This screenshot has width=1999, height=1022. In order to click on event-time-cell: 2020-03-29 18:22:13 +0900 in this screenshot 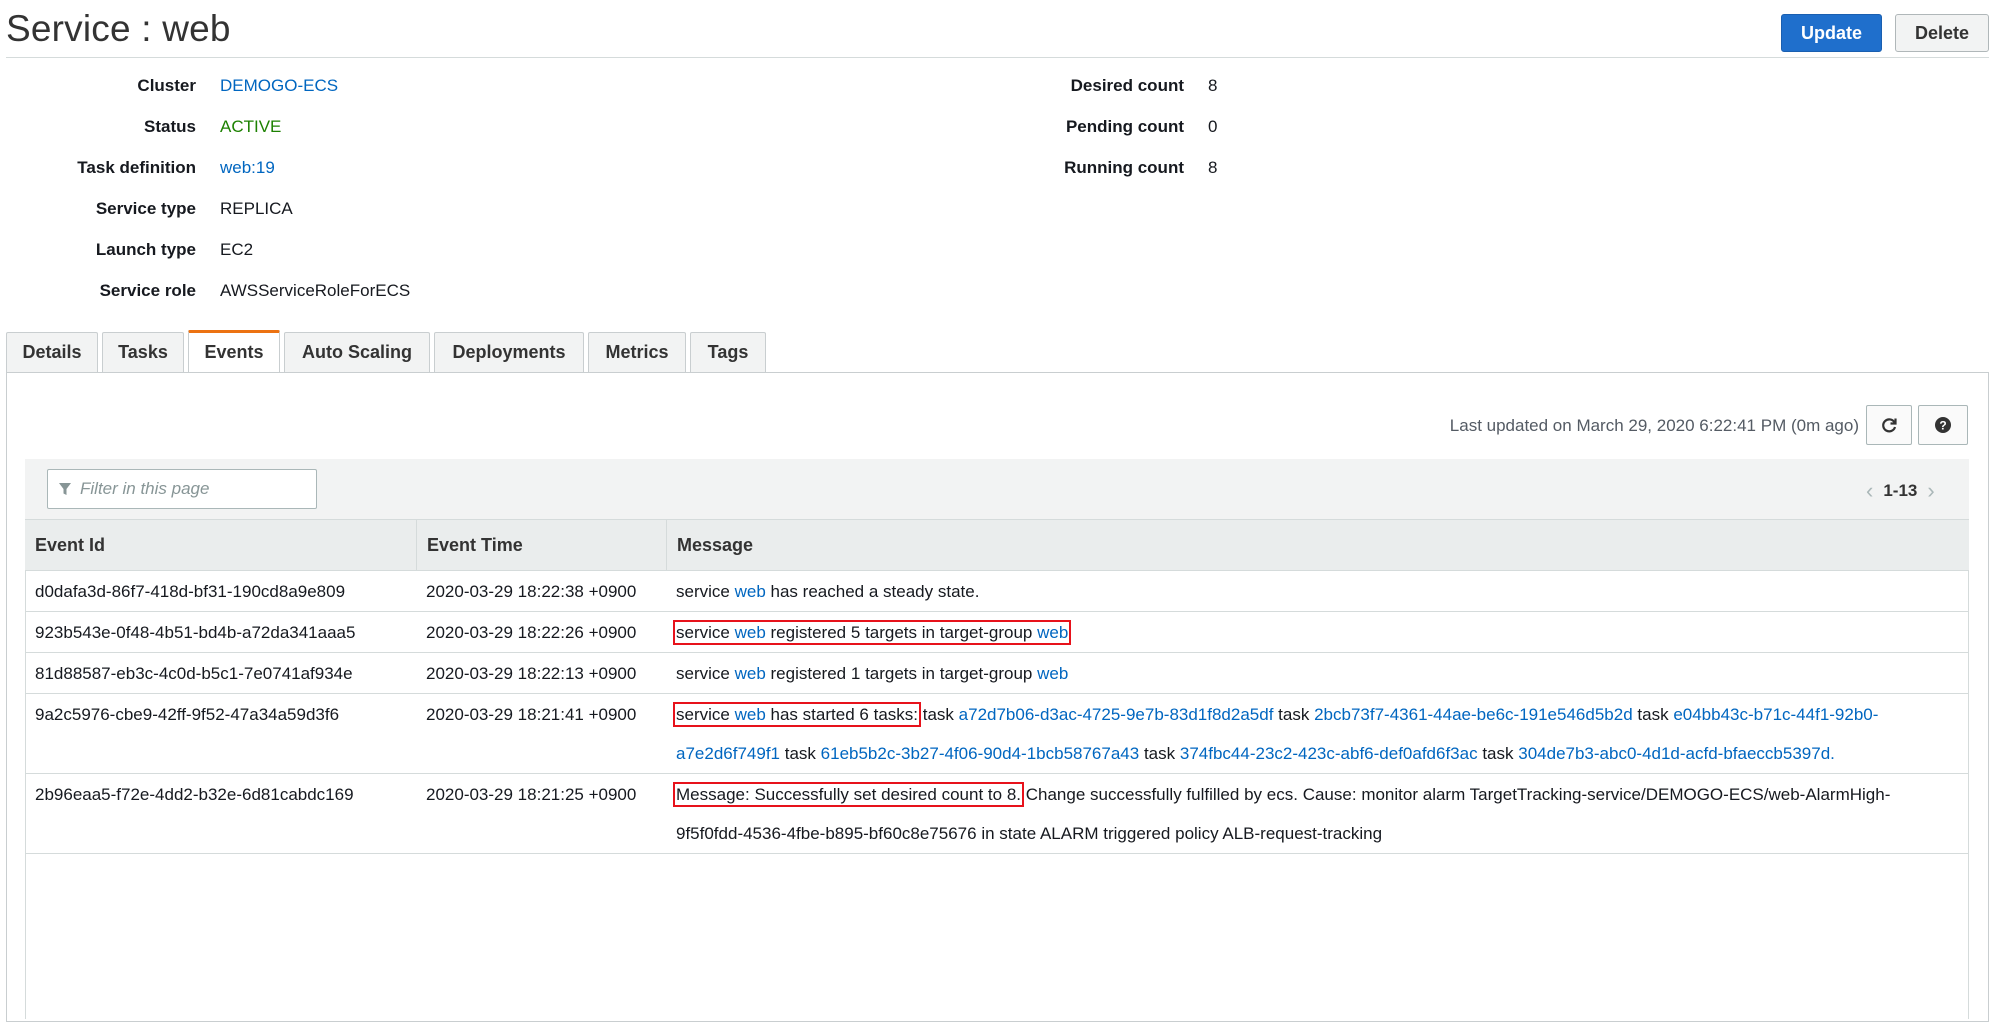, I will do `click(531, 673)`.